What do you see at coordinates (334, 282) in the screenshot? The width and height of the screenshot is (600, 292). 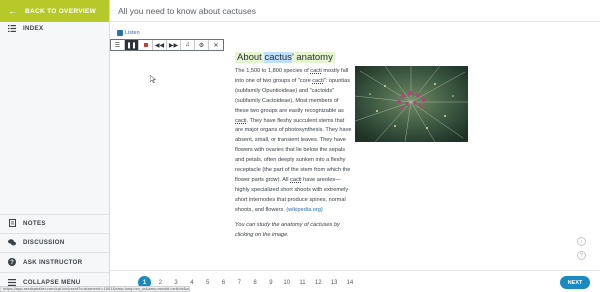 I see `page-number-button: 13` at bounding box center [334, 282].